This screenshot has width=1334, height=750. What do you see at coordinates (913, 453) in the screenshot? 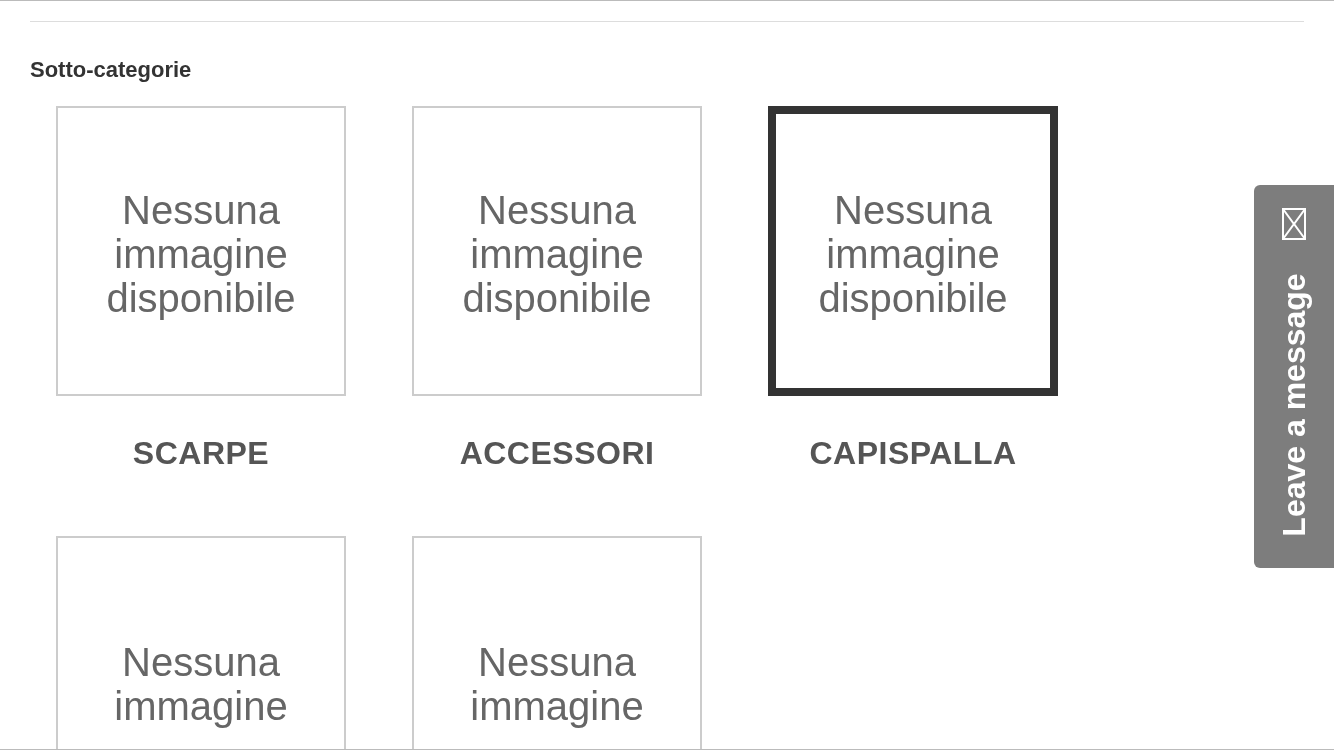
I see `category-link: CAPISPALLA` at bounding box center [913, 453].